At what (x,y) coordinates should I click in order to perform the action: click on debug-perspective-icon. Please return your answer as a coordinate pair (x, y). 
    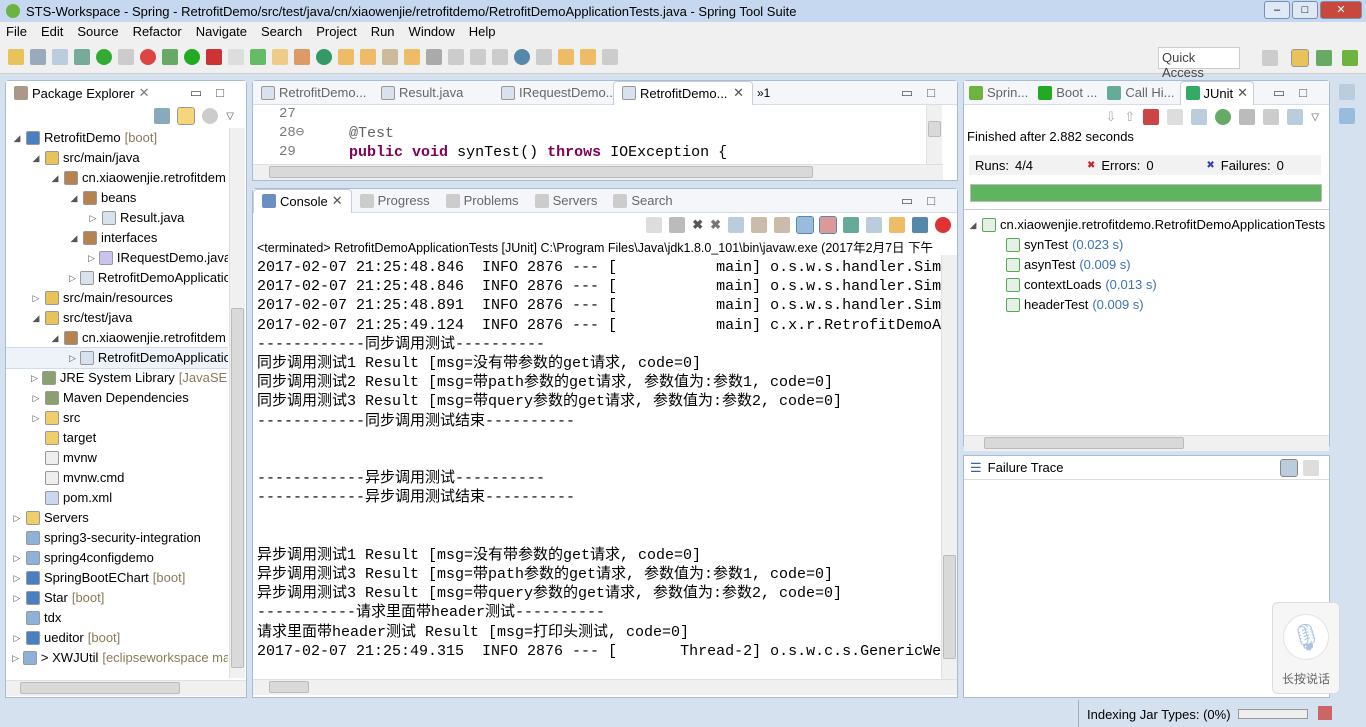
    Looking at the image, I should click on (1324, 58).